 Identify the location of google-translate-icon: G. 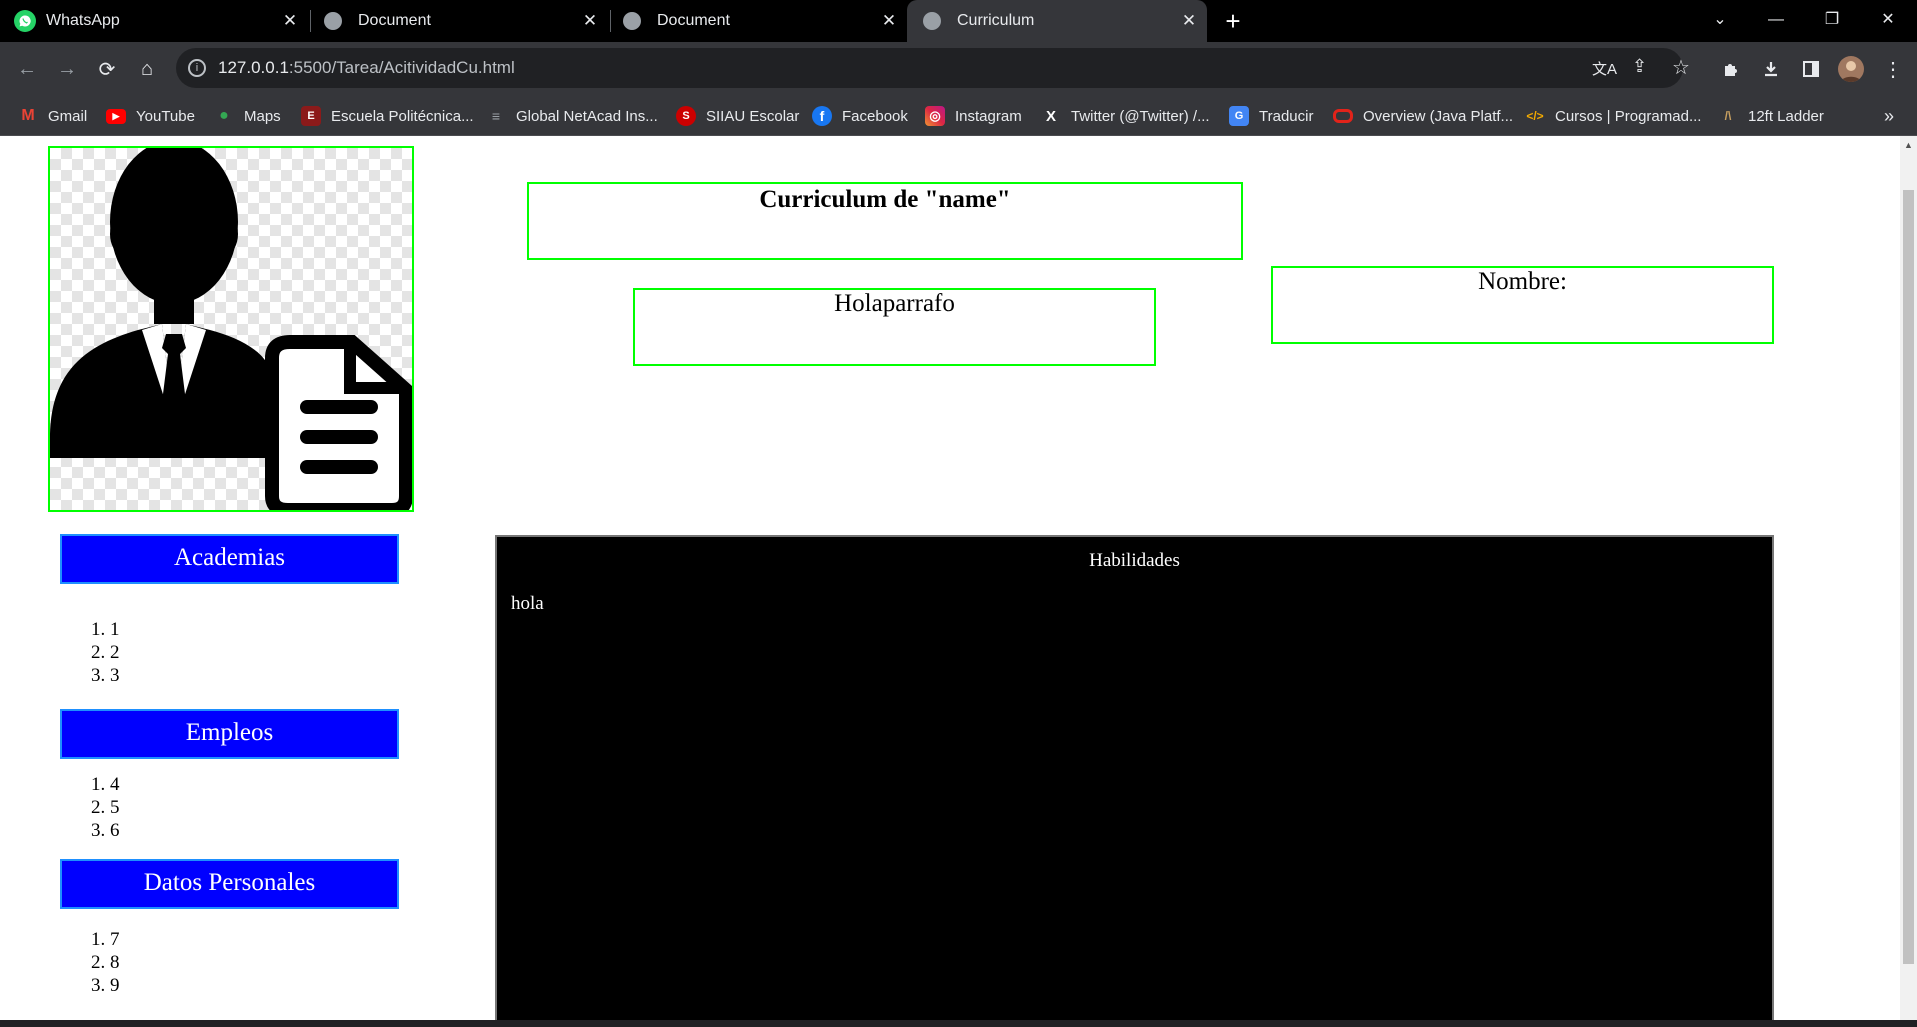
(1239, 116).